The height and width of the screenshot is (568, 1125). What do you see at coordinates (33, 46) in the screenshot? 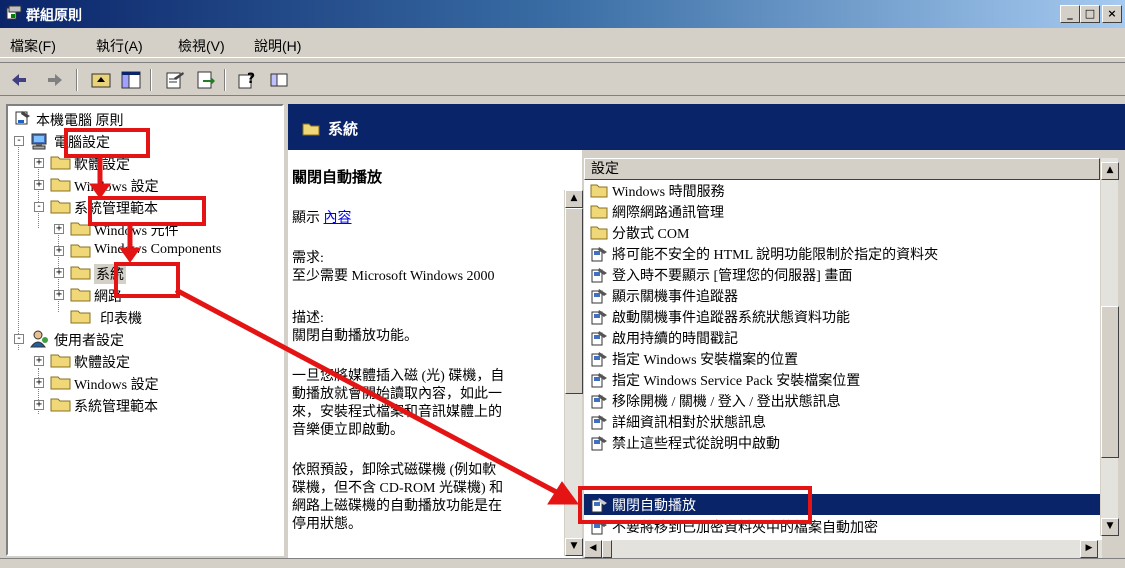
I see `menu-file: 檔案(F)` at bounding box center [33, 46].